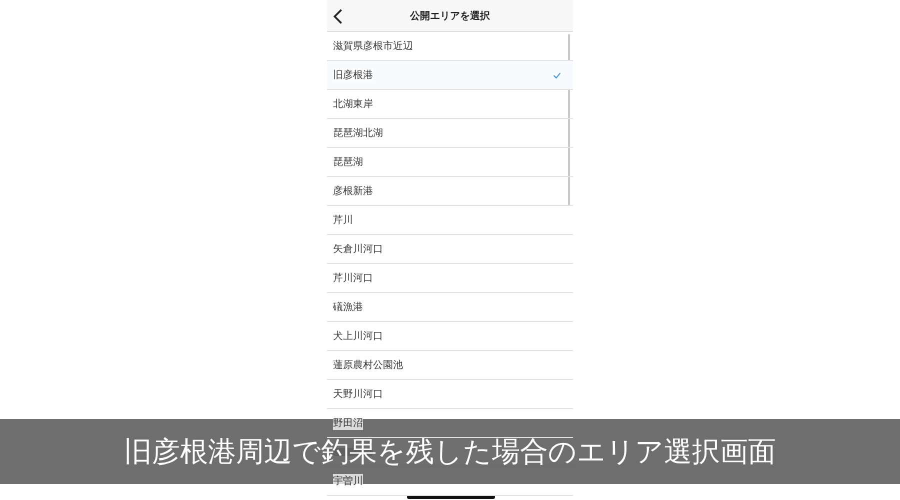 The image size is (900, 500). I want to click on area-row: 彦根新港, so click(450, 191).